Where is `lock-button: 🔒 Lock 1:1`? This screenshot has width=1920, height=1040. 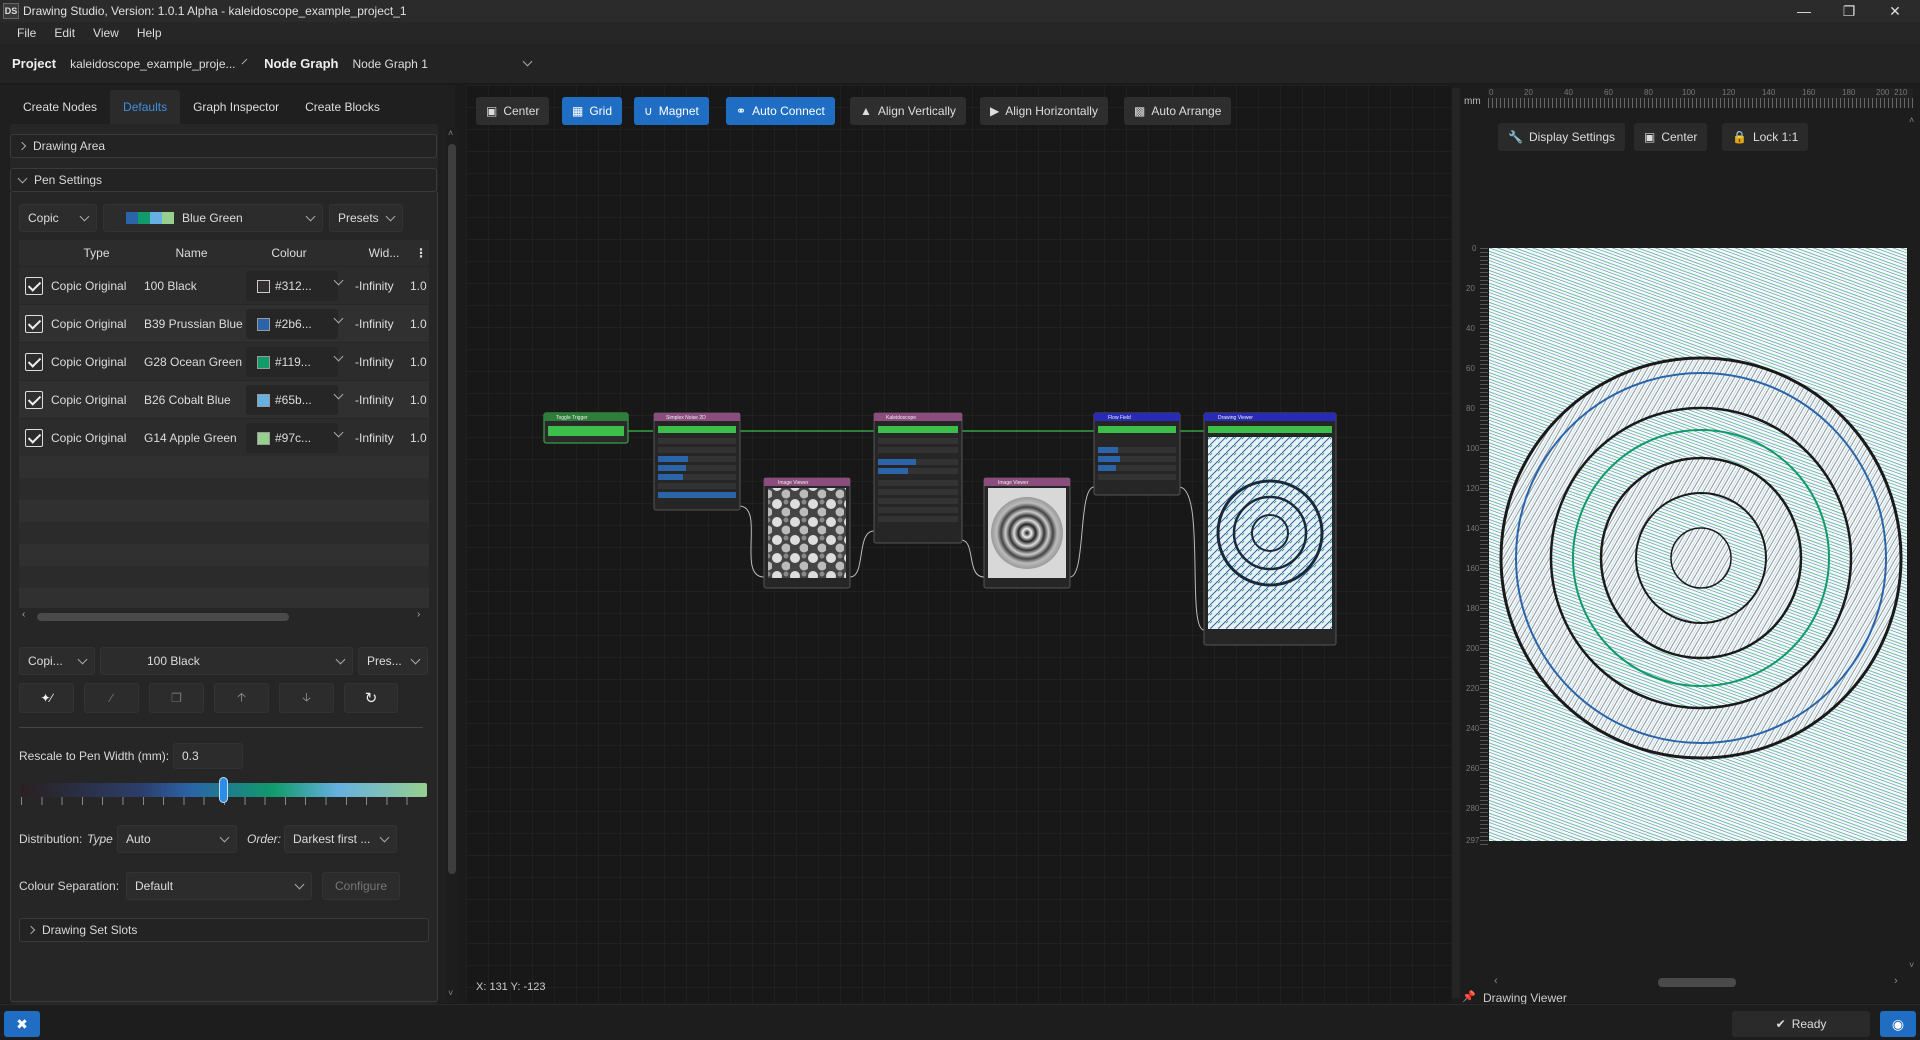
lock-button: 🔒 Lock 1:1 is located at coordinates (1765, 137).